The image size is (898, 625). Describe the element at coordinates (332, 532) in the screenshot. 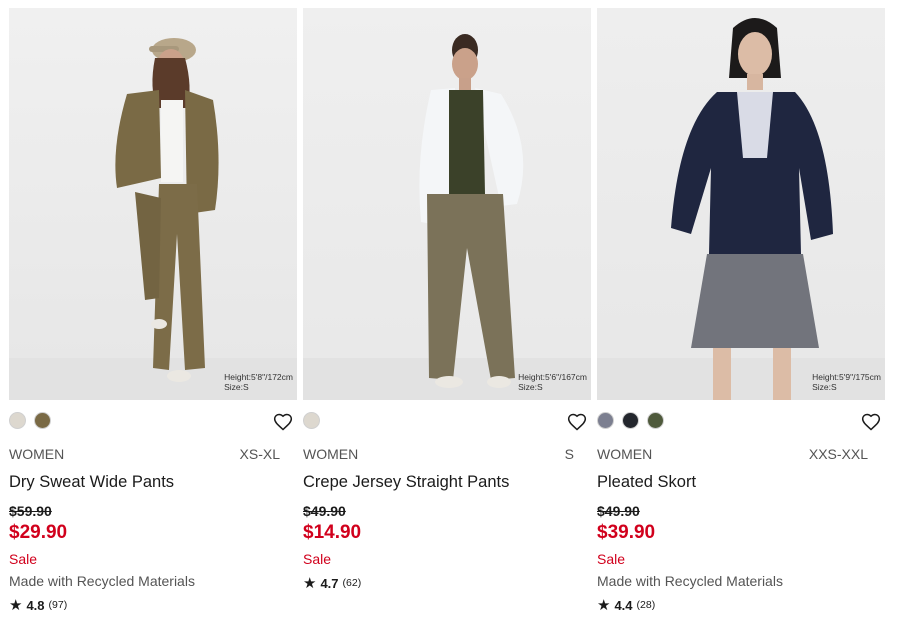

I see `sale-price: $14.90` at that location.